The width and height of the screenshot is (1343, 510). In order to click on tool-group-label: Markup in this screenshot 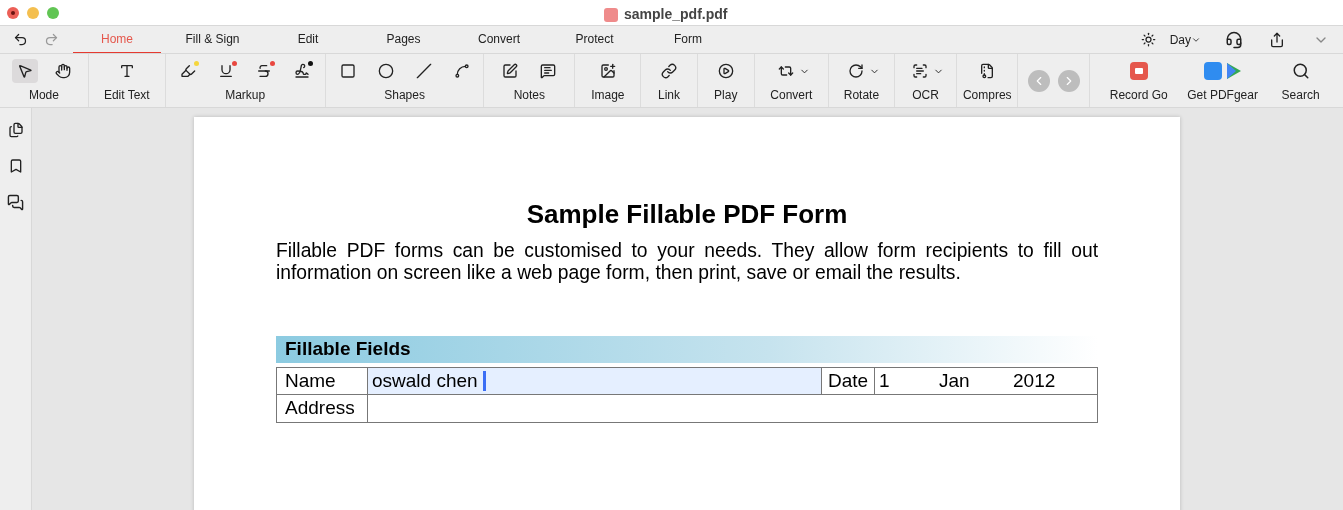, I will do `click(245, 95)`.